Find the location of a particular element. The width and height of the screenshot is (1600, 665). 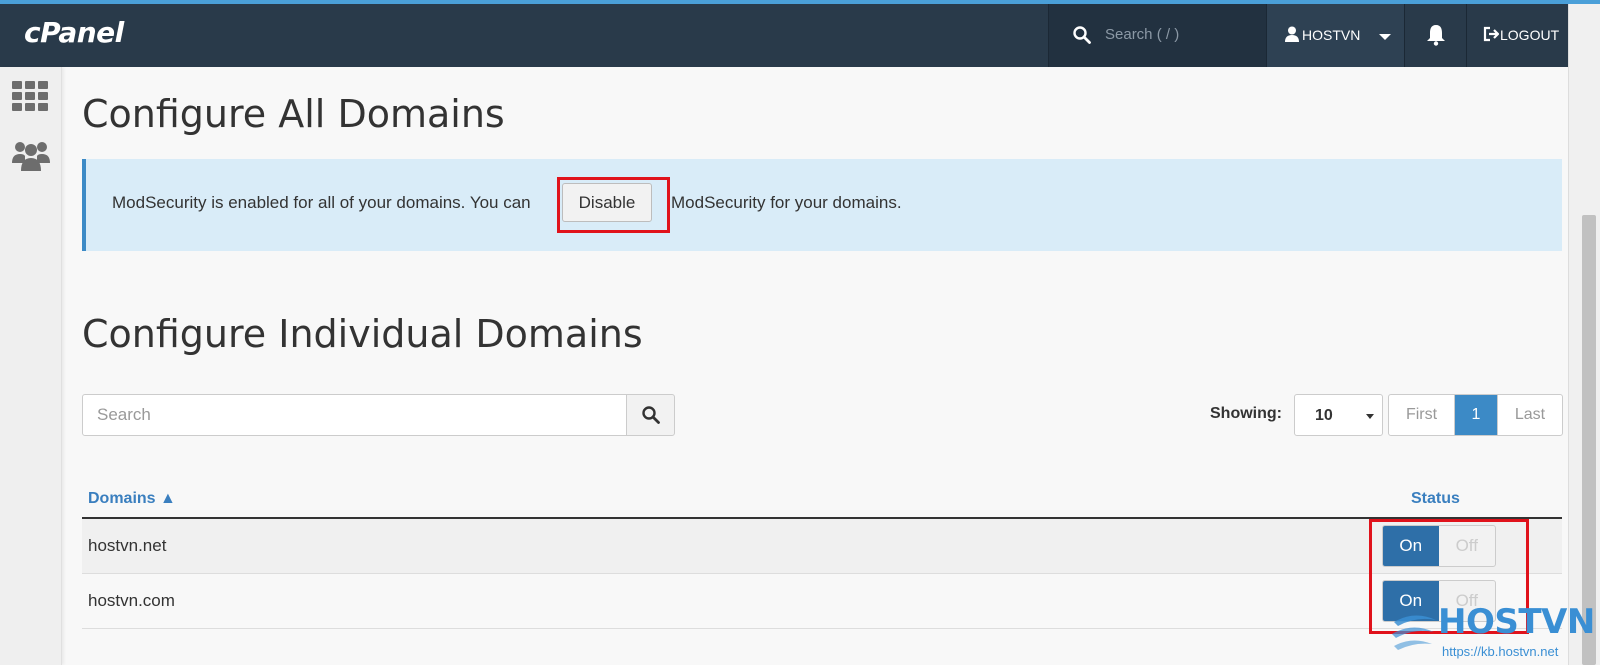

sidebar is located at coordinates (31, 366).